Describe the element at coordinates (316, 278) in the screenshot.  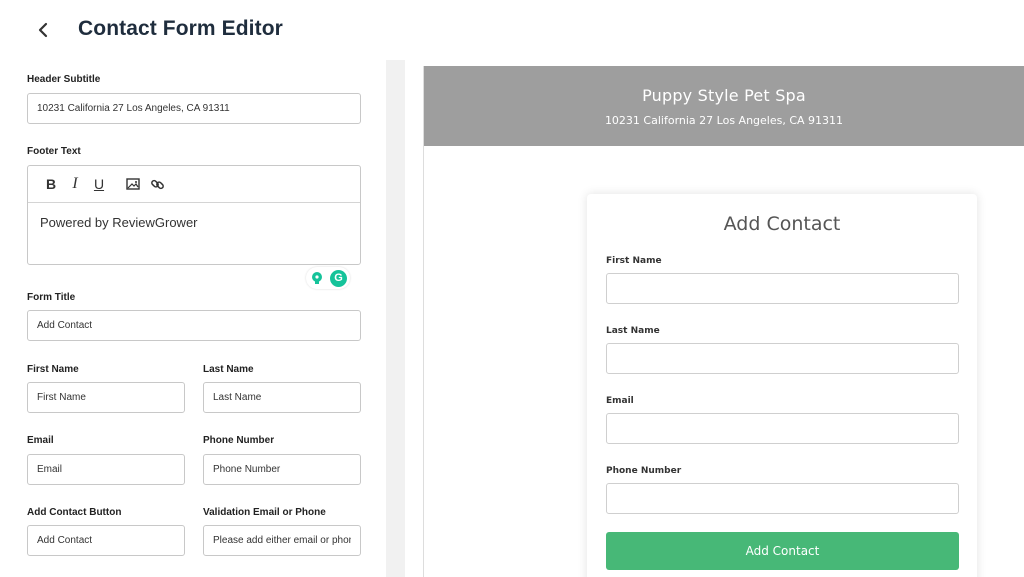
I see `lightbulb-icon` at that location.